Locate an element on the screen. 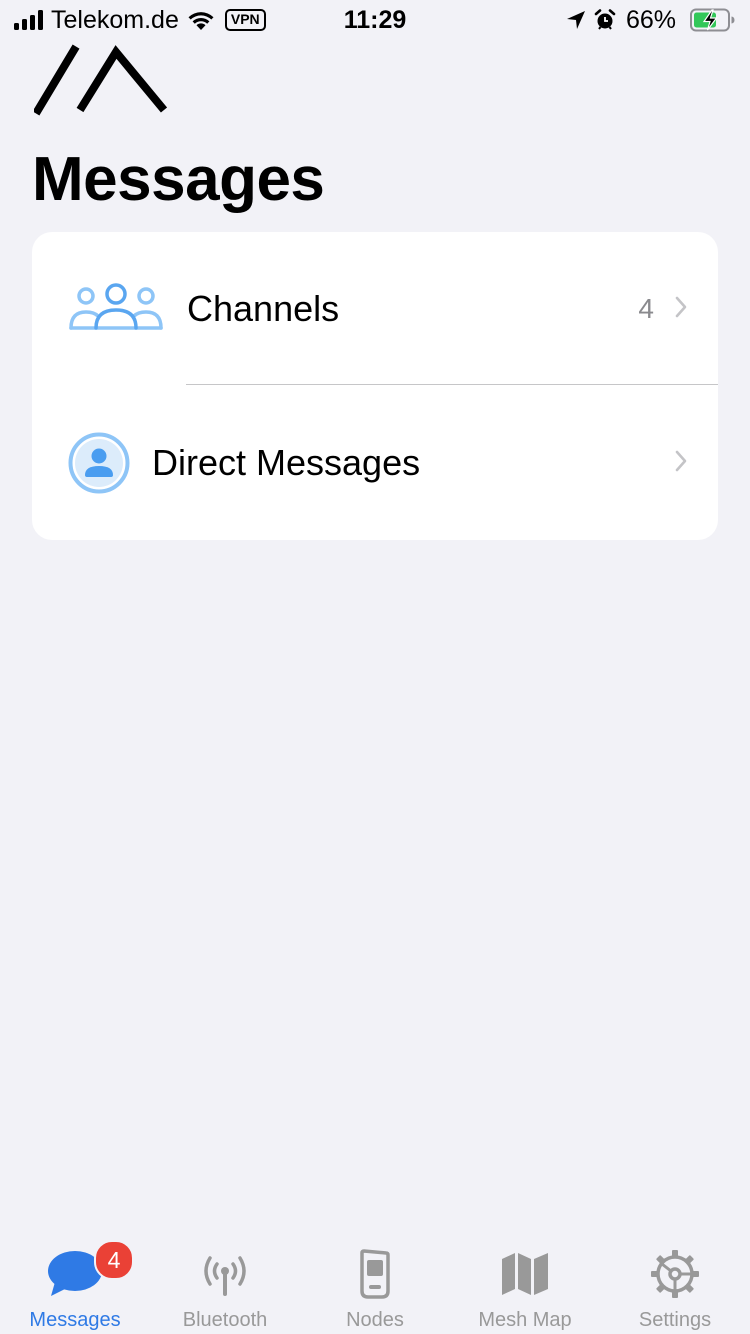  page-title: Messages is located at coordinates (178, 179).